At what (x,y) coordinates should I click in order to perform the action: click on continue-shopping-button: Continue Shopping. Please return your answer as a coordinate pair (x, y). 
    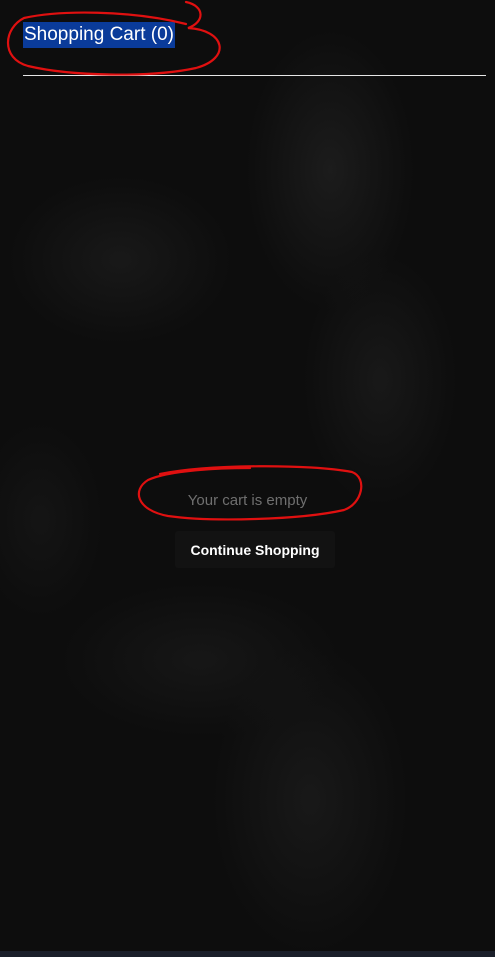
    Looking at the image, I should click on (255, 549).